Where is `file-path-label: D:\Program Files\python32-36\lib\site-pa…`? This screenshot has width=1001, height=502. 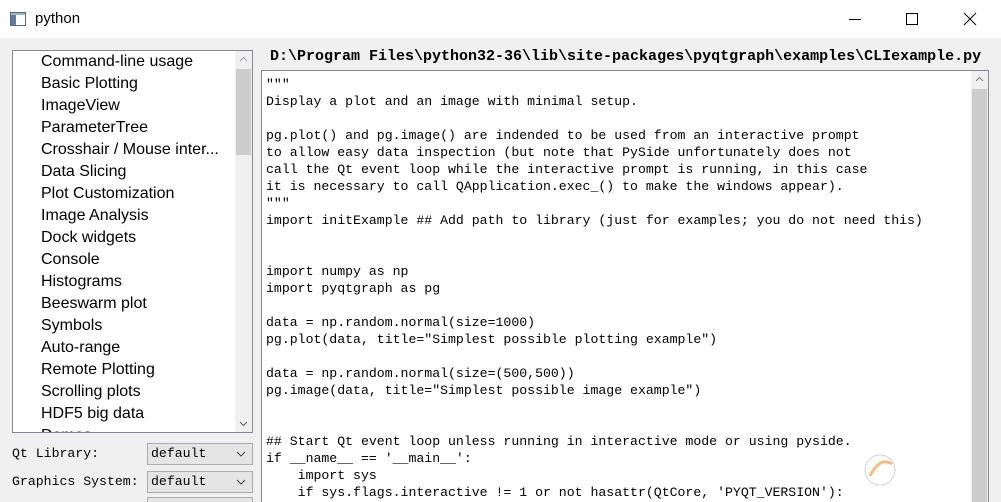 file-path-label: D:\Program Files\python32-36\lib\site-pa… is located at coordinates (626, 56).